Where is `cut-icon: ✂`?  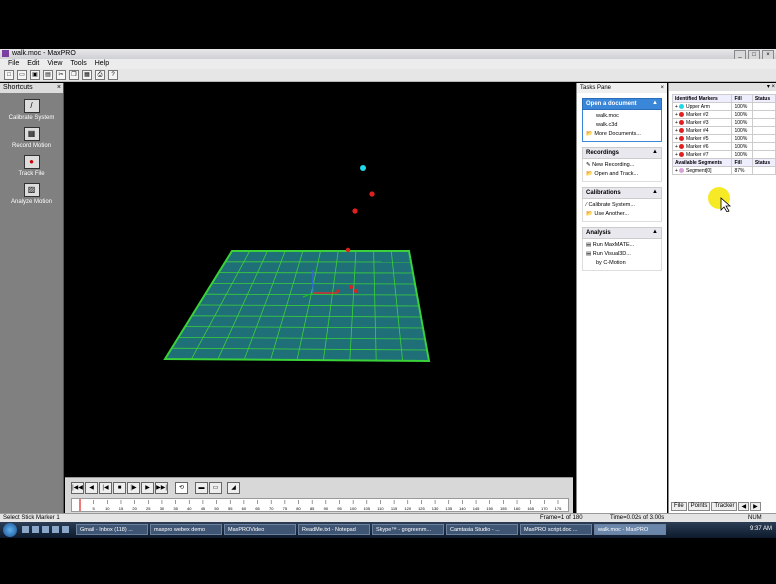 cut-icon: ✂ is located at coordinates (61, 75).